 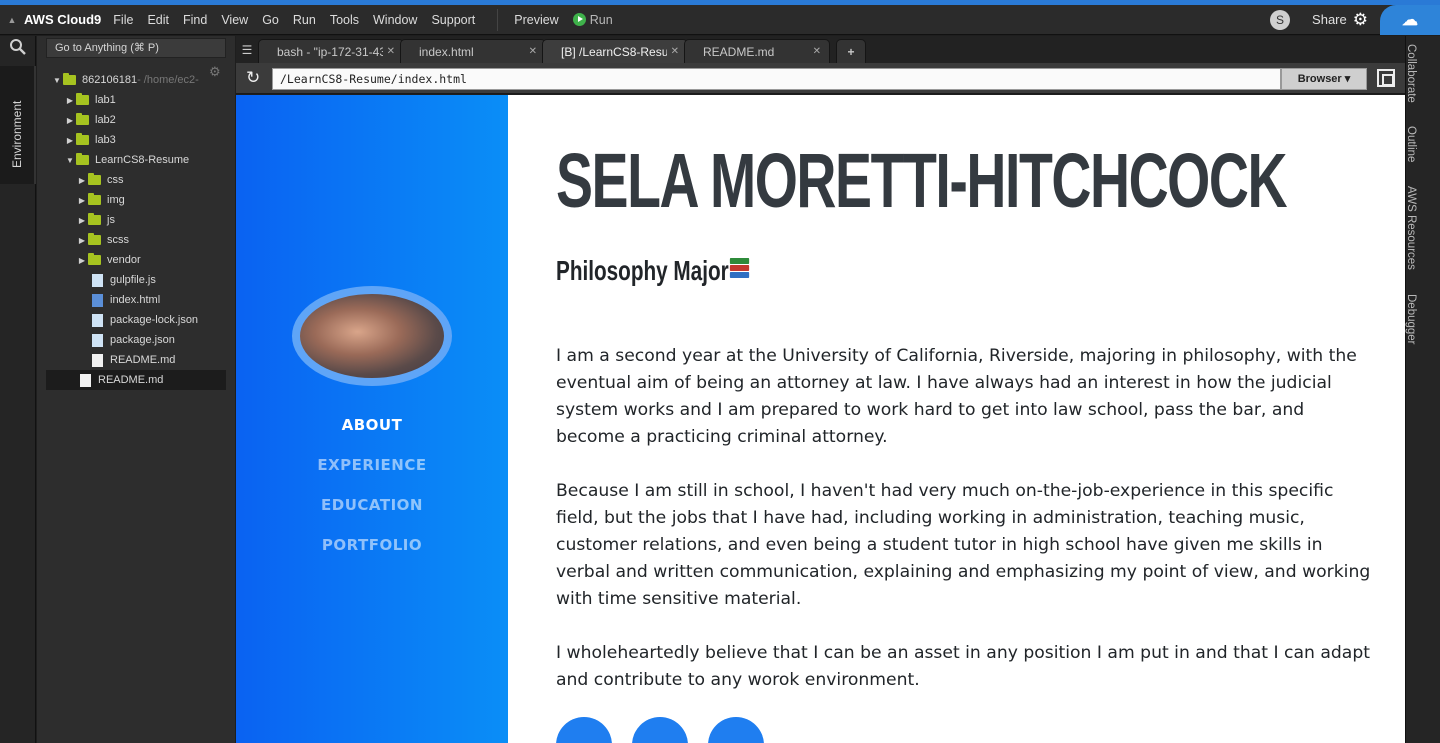 What do you see at coordinates (270, 20) in the screenshot?
I see `menu-go: Go` at bounding box center [270, 20].